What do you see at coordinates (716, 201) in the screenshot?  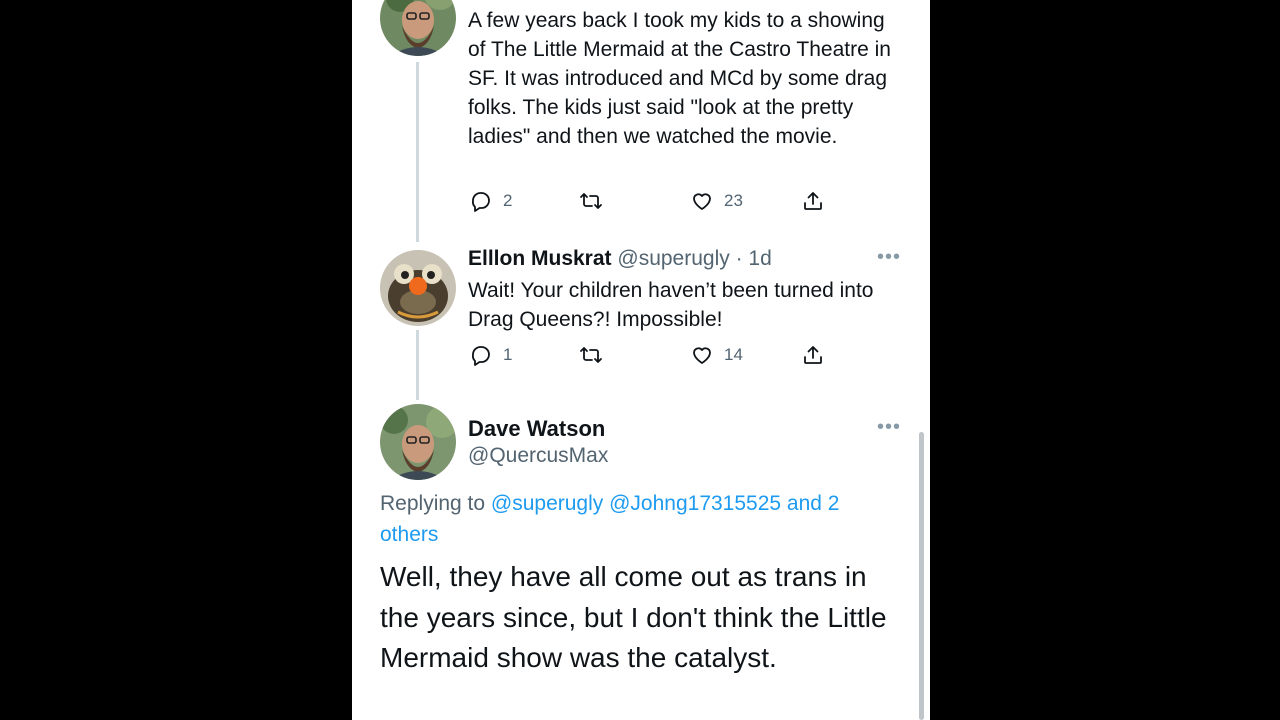 I see `like-button: 23` at bounding box center [716, 201].